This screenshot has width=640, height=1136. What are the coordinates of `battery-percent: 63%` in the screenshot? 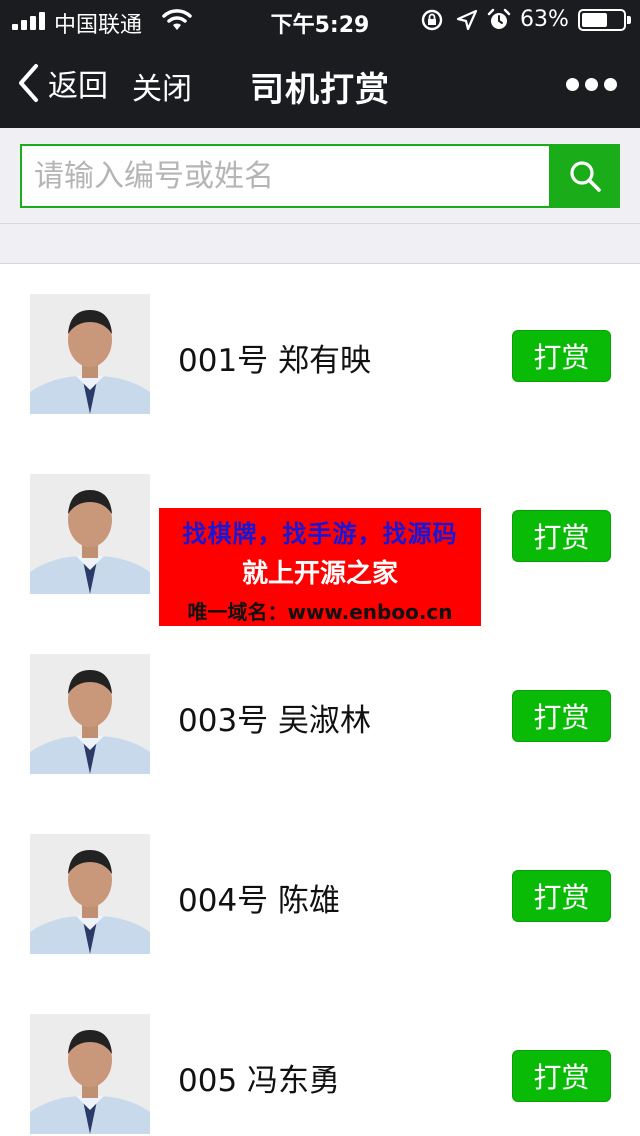 It's located at (544, 19).